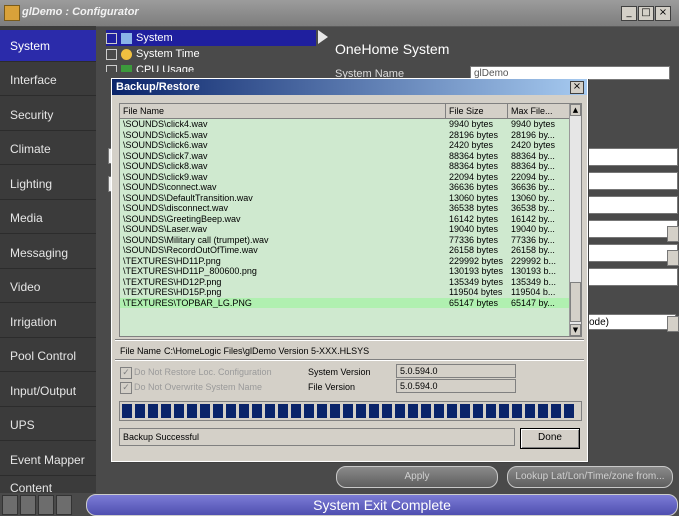 The height and width of the screenshot is (516, 679). I want to click on minimize-button: _, so click(629, 13).